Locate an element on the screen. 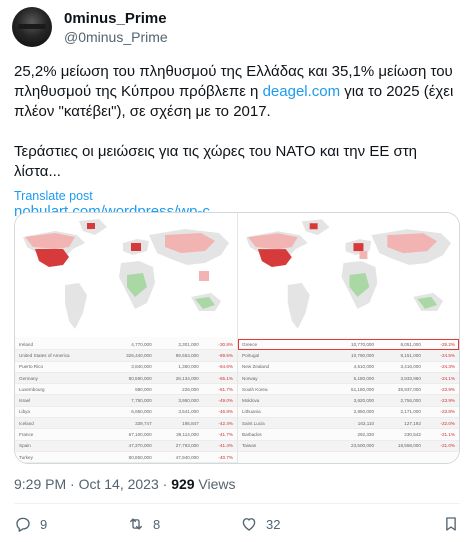  table-cell-pop2025: 39,114,000 is located at coordinates (187, 435).